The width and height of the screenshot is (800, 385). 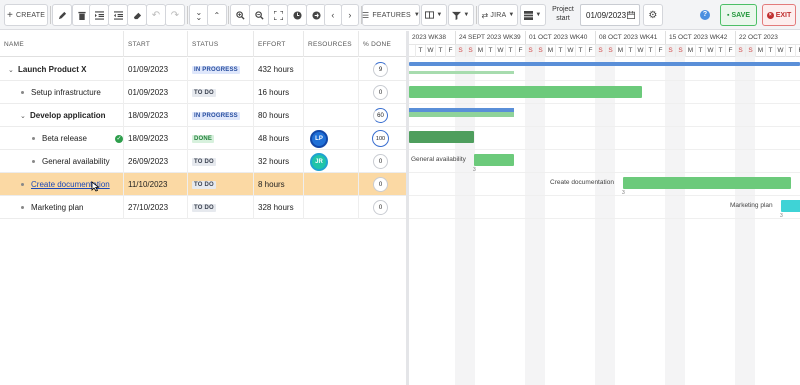 I want to click on columns-dropdown: ▼, so click(x=434, y=15).